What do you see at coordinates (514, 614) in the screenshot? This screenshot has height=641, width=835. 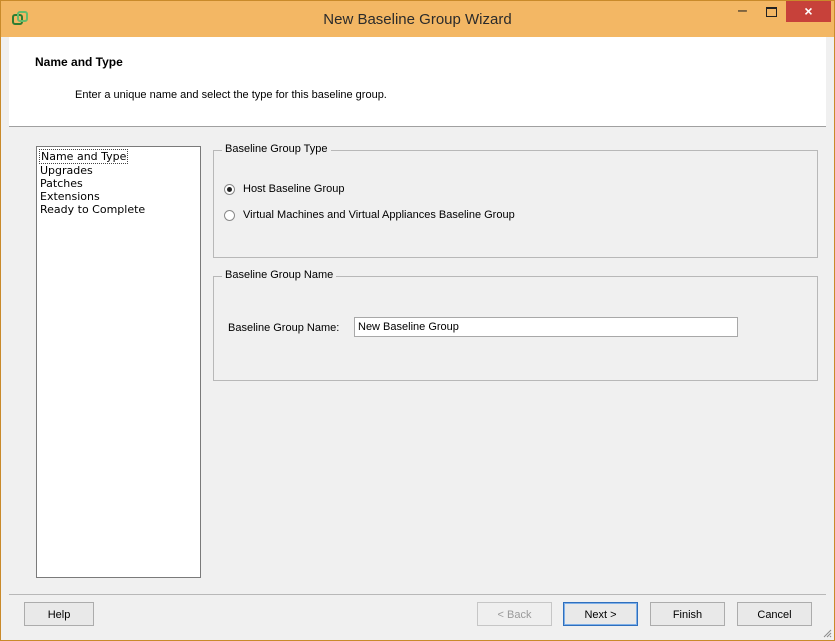 I see `back-button: < Back` at bounding box center [514, 614].